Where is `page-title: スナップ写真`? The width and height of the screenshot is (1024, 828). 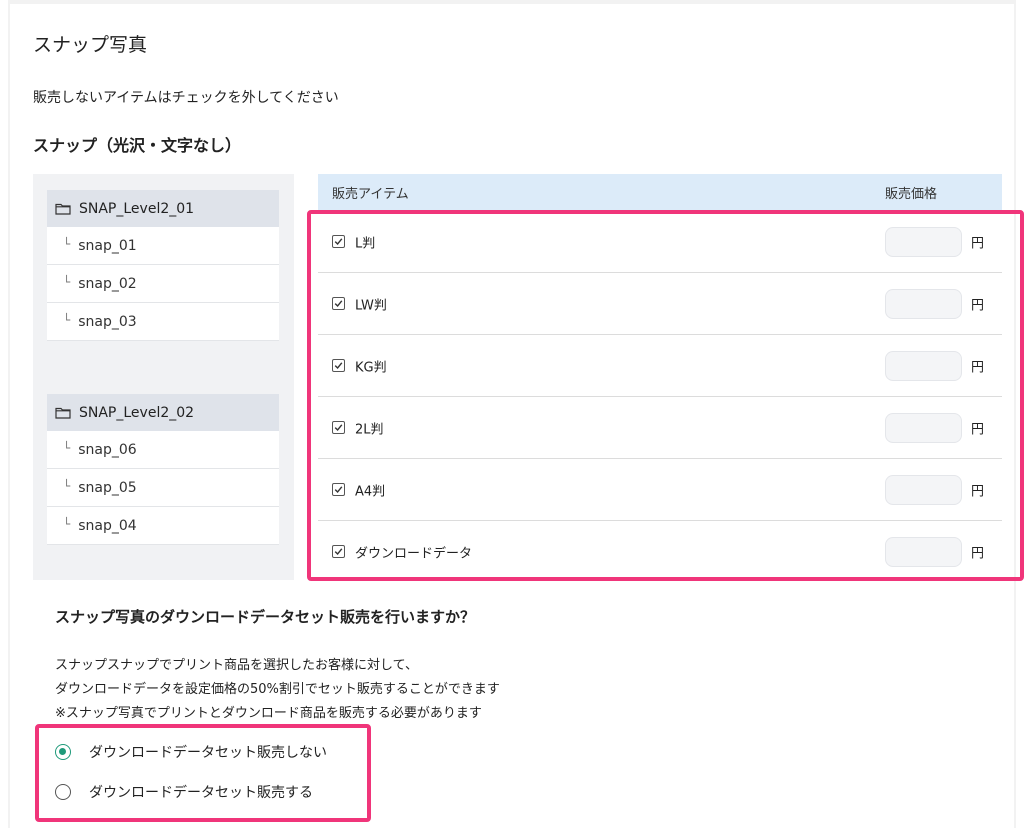 page-title: スナップ写真 is located at coordinates (90, 45).